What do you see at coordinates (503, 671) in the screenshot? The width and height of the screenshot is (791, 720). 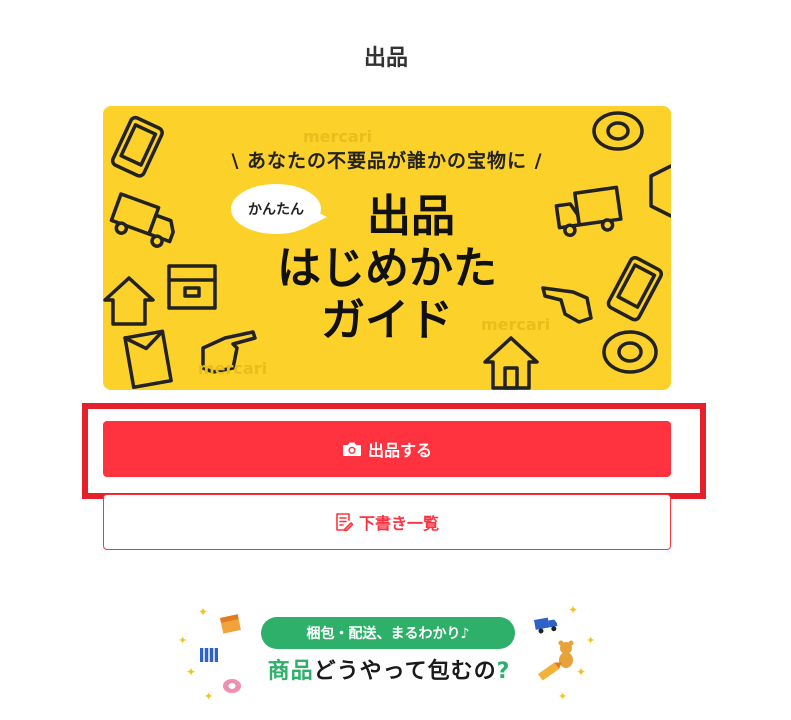 I see `question-mark: ?` at bounding box center [503, 671].